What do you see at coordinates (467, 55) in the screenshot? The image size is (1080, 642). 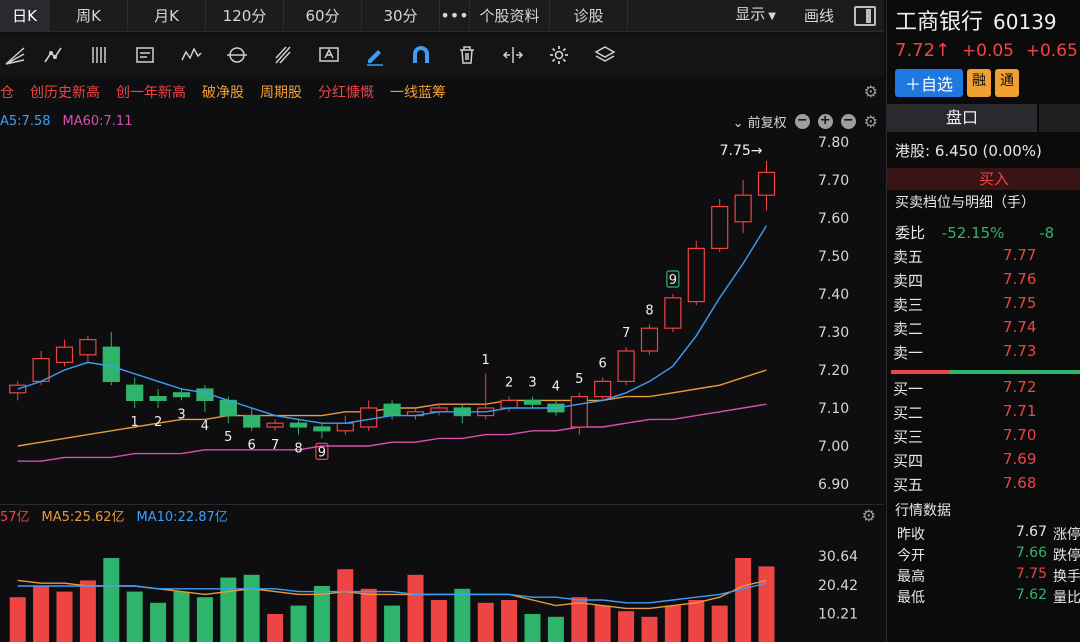 I see `trash-icon` at bounding box center [467, 55].